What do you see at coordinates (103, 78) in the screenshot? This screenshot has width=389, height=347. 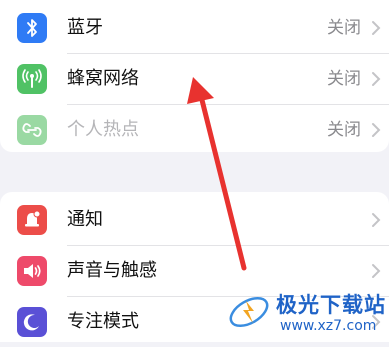 I see `cellular-label: 蜂窝网络` at bounding box center [103, 78].